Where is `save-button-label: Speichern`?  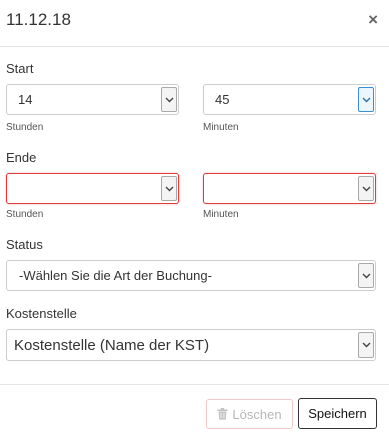
save-button-label: Speichern is located at coordinates (337, 413).